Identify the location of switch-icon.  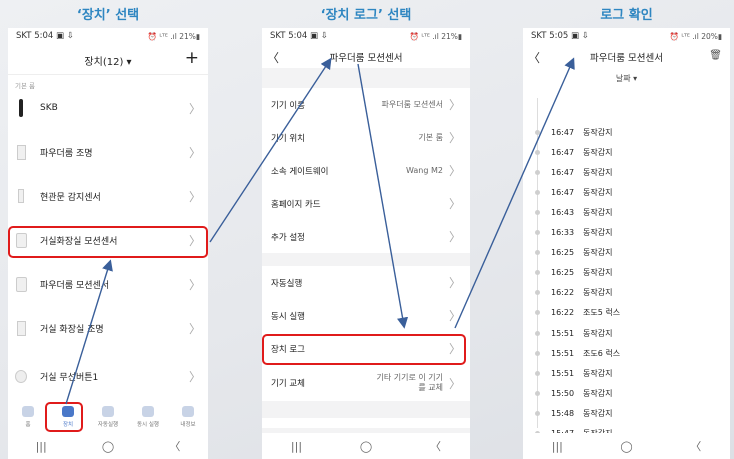
(21, 152).